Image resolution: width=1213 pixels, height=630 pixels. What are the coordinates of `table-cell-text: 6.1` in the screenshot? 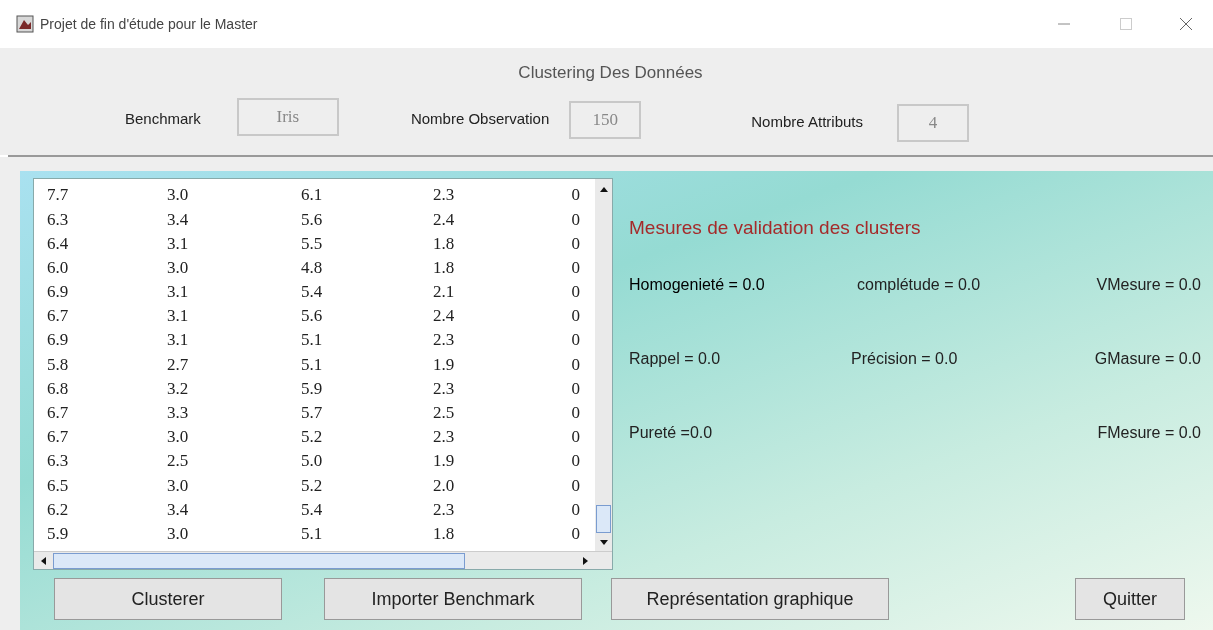 It's located at (312, 195).